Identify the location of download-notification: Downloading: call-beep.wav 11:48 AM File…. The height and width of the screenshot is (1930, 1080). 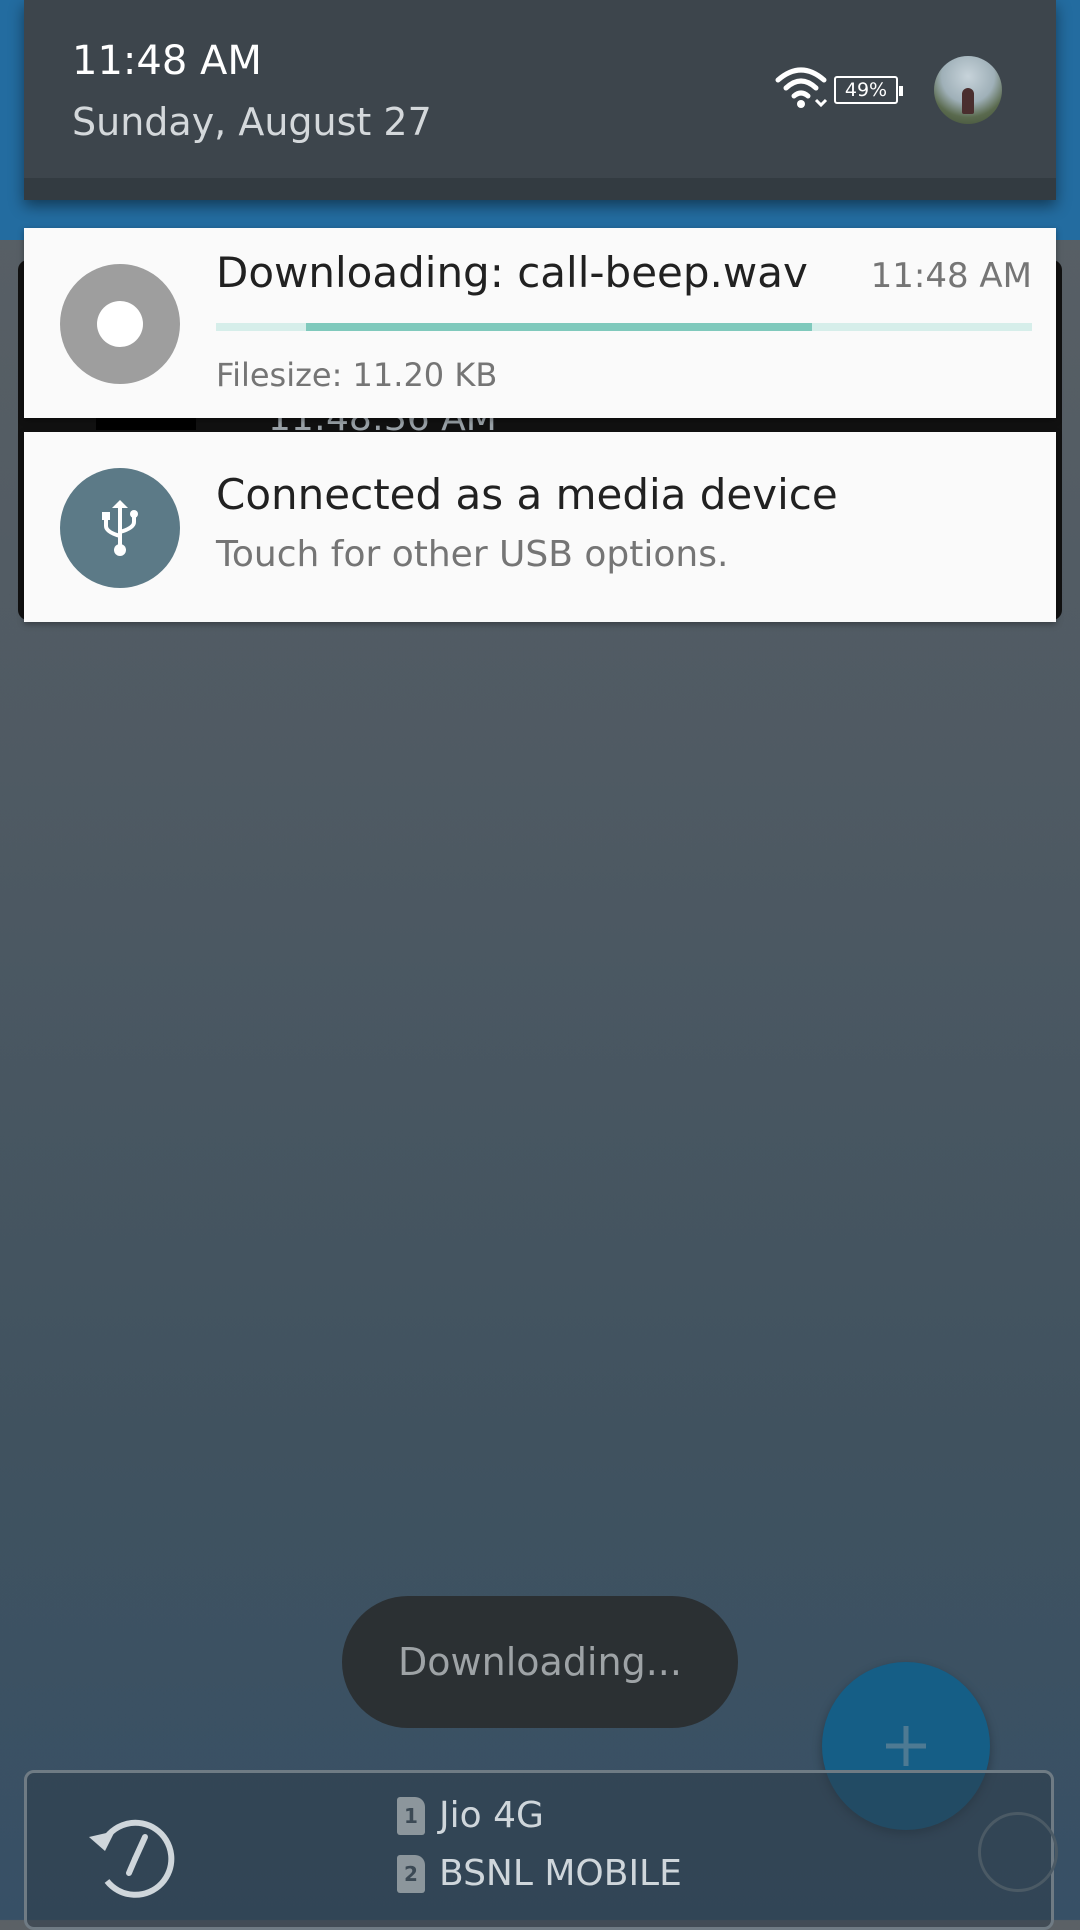
(540, 323).